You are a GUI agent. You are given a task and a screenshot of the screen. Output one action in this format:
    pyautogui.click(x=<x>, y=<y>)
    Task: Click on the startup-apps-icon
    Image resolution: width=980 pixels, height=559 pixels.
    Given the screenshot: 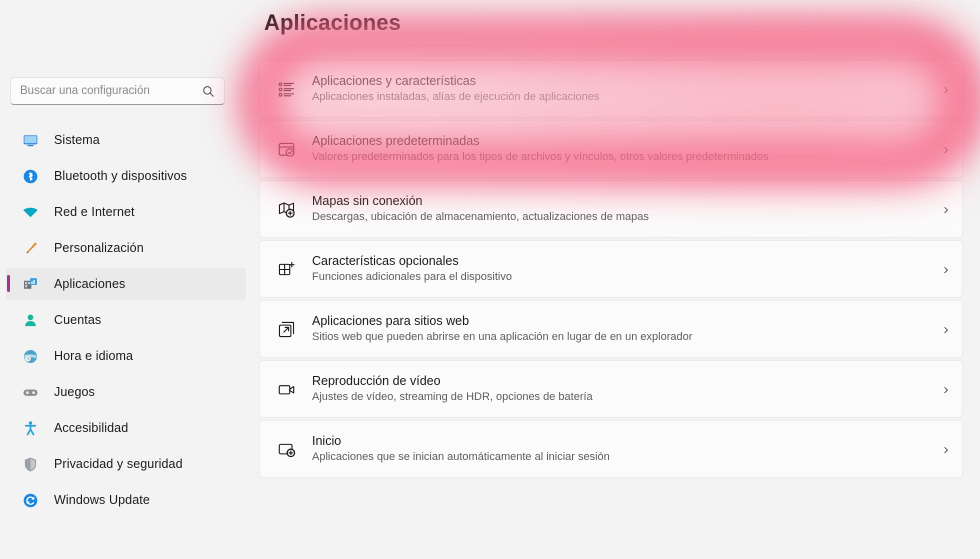 What is the action you would take?
    pyautogui.click(x=286, y=449)
    